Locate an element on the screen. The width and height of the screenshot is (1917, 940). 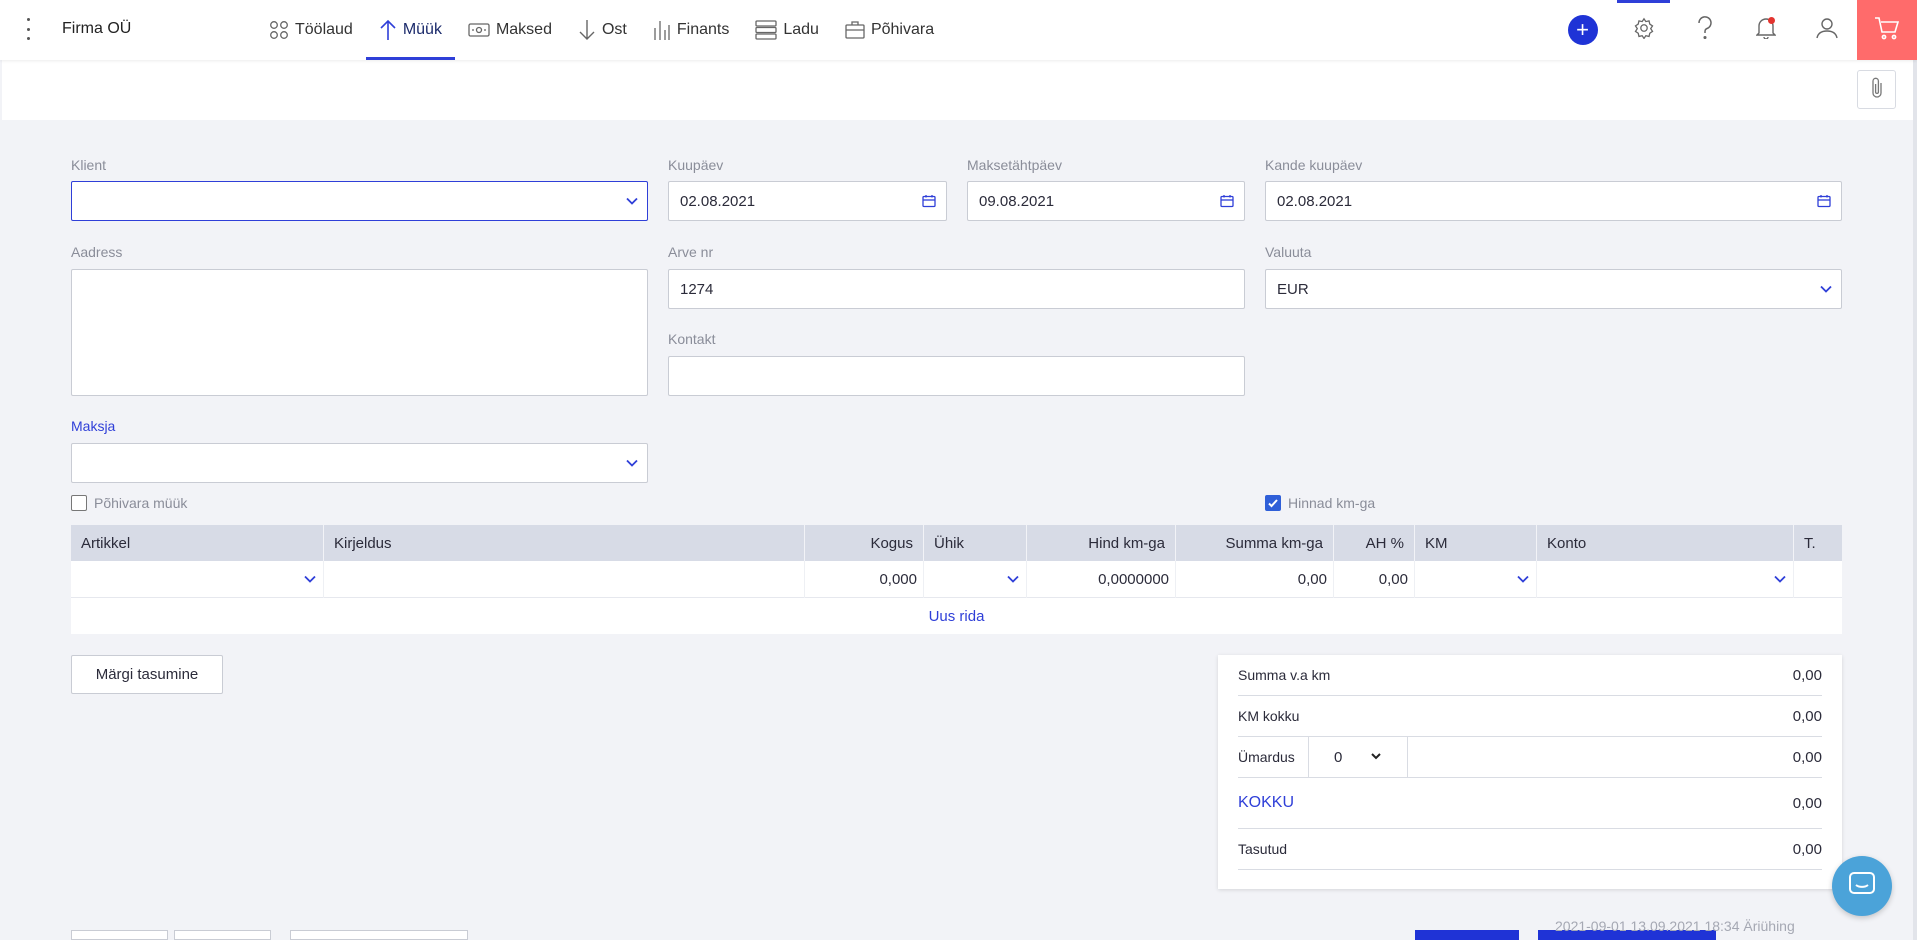
nav-item-label: Töölaud is located at coordinates (324, 29).